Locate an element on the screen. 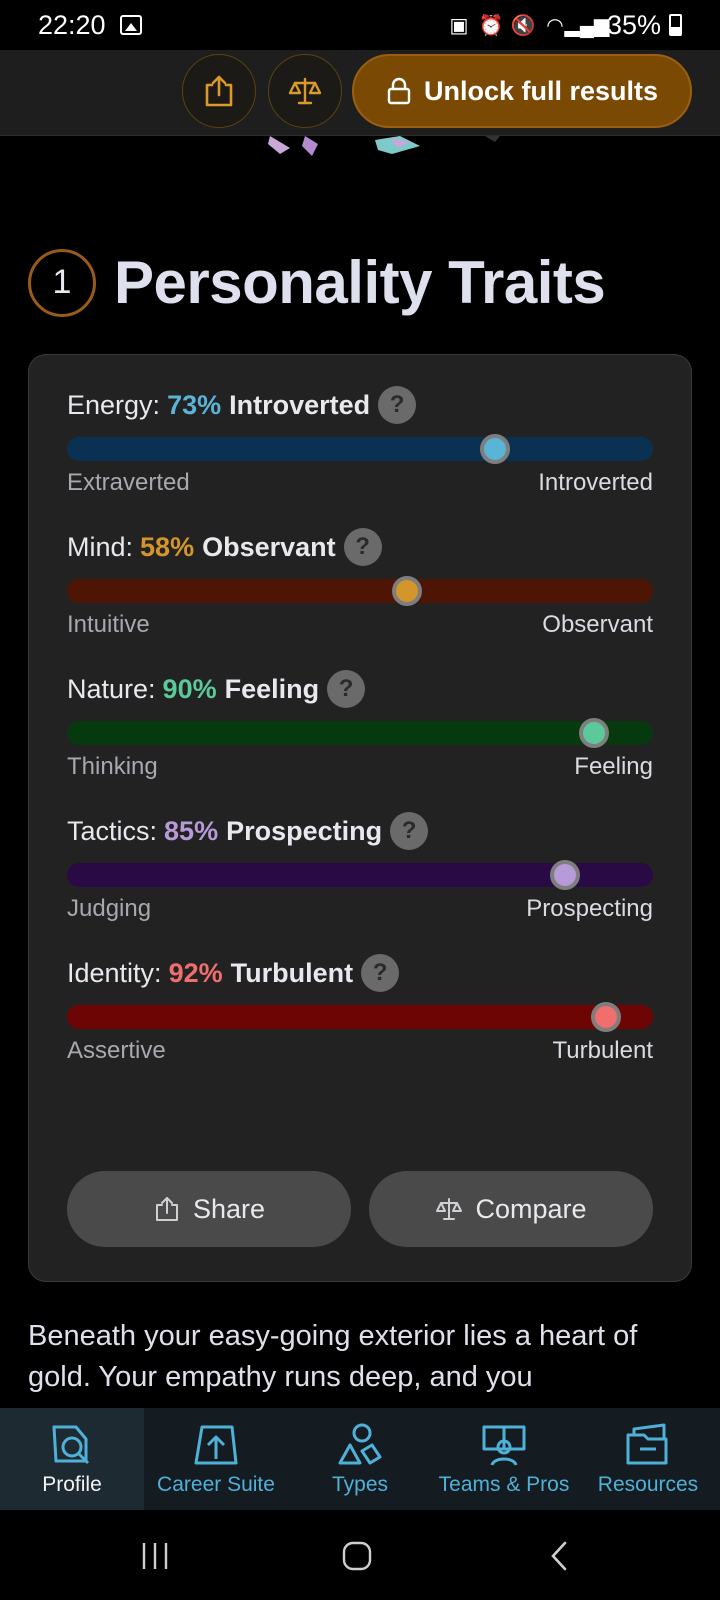 The image size is (720, 1600). back-button is located at coordinates (560, 1556).